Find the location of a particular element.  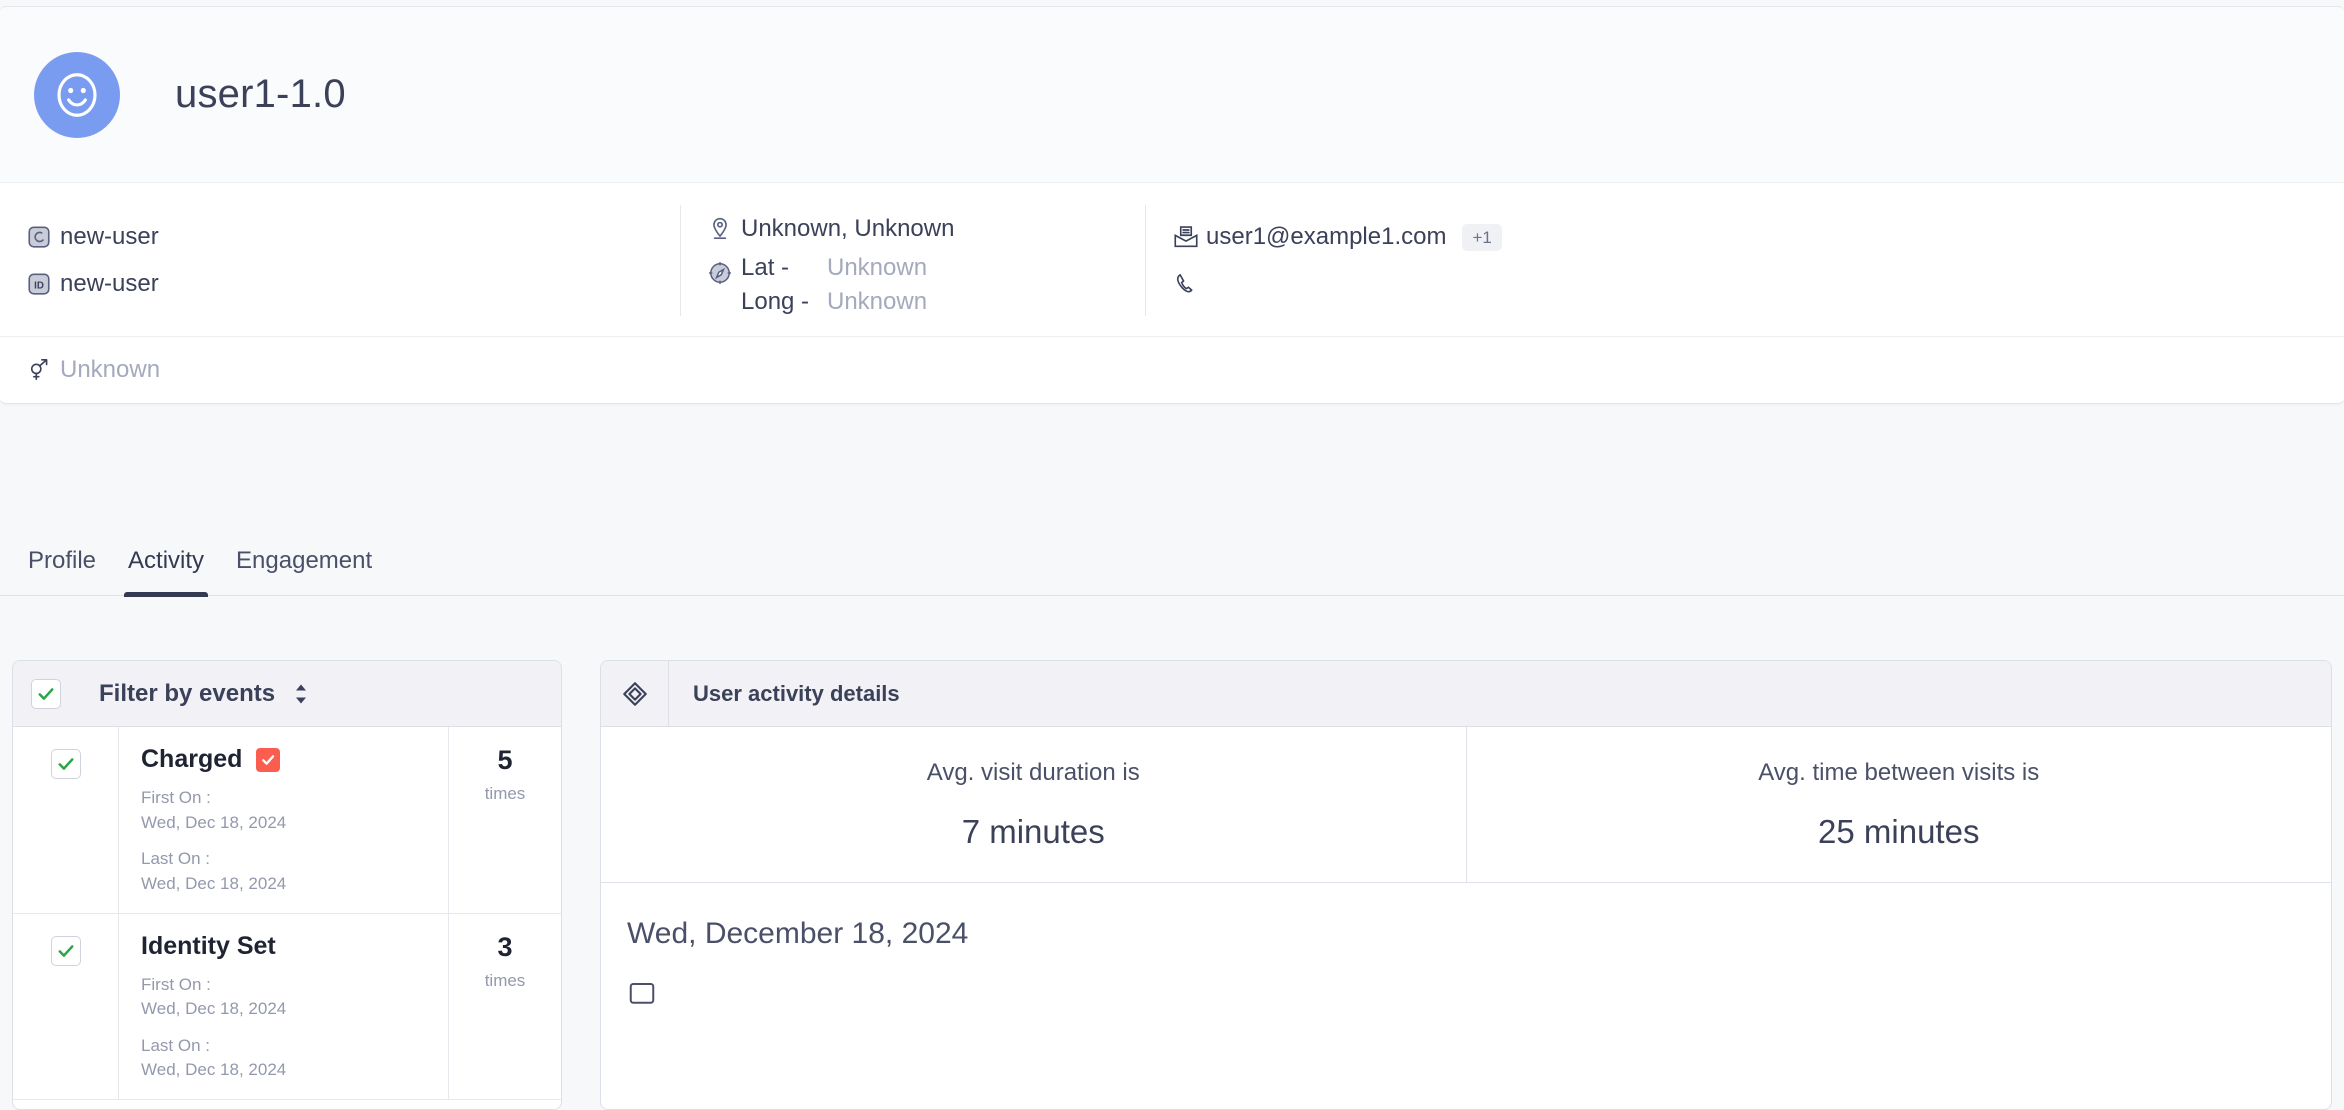

sort-updown-icon is located at coordinates (301, 694).